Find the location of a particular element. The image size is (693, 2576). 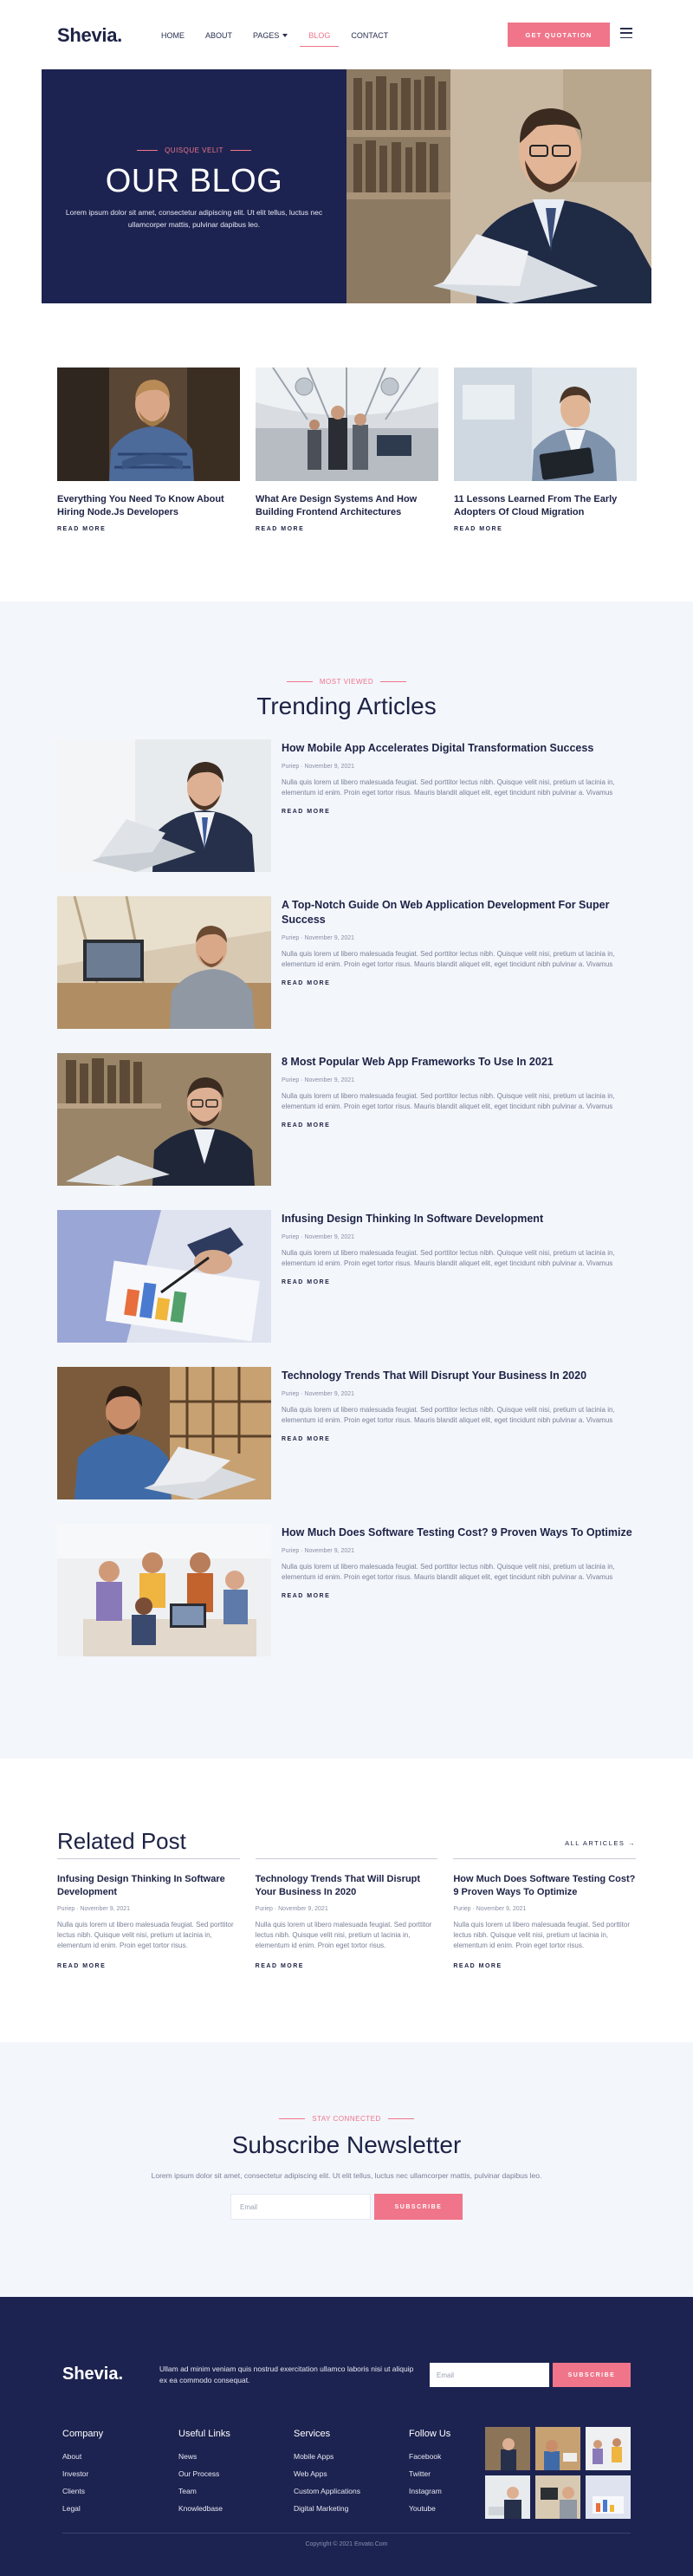

newsletter-eyebrow-text: STAY CONNECTED is located at coordinates (346, 2119).